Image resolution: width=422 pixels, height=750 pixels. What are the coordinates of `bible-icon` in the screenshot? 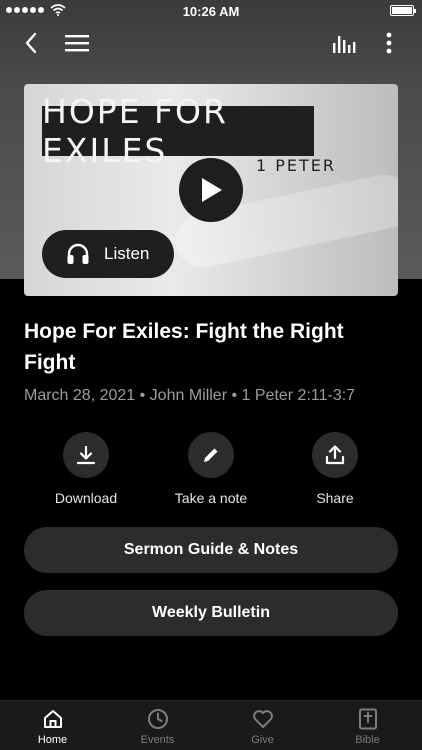 It's located at (367, 719).